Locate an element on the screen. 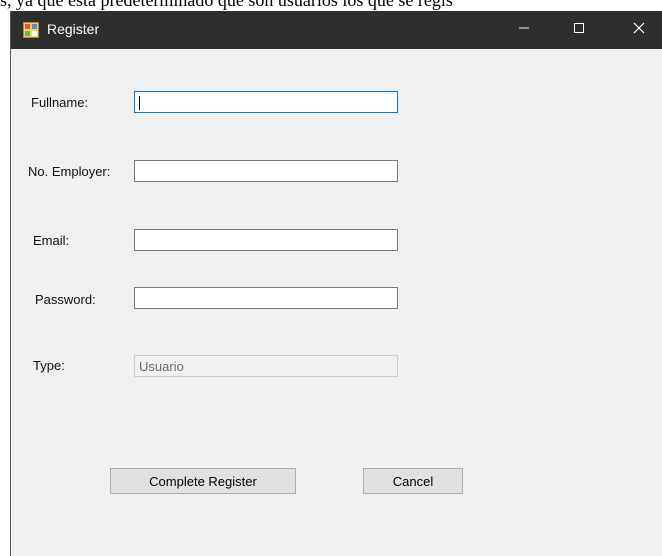 This screenshot has width=662, height=556. close-icon is located at coordinates (639, 30).